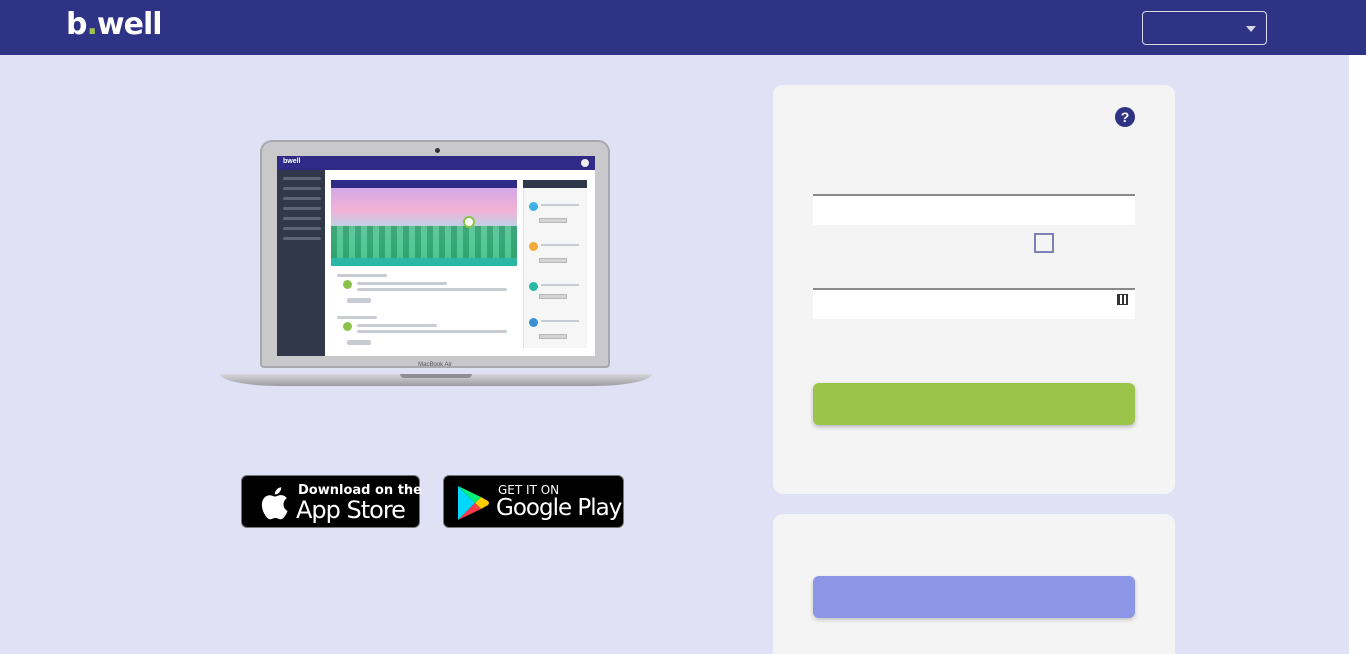 This screenshot has width=1366, height=654. Describe the element at coordinates (424, 242) in the screenshot. I see `app-preview-trees` at that location.